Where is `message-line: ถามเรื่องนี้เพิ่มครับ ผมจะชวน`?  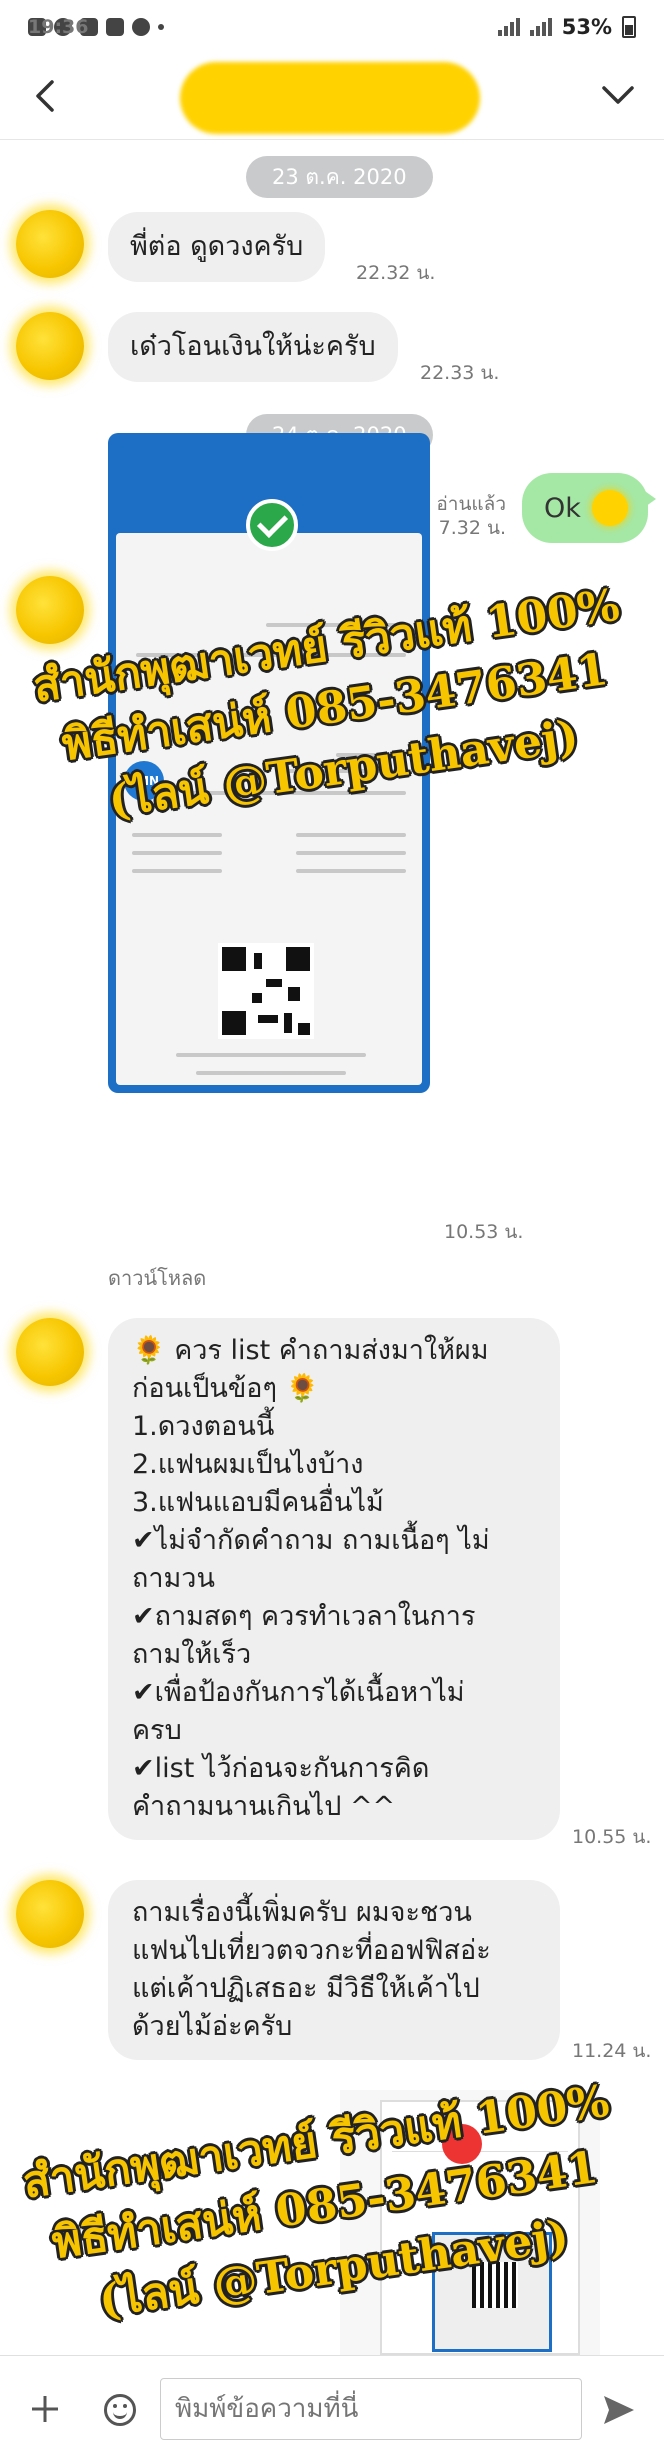 message-line: ถามเรื่องนี้เพิ่มครับ ผมจะชวน is located at coordinates (302, 1912).